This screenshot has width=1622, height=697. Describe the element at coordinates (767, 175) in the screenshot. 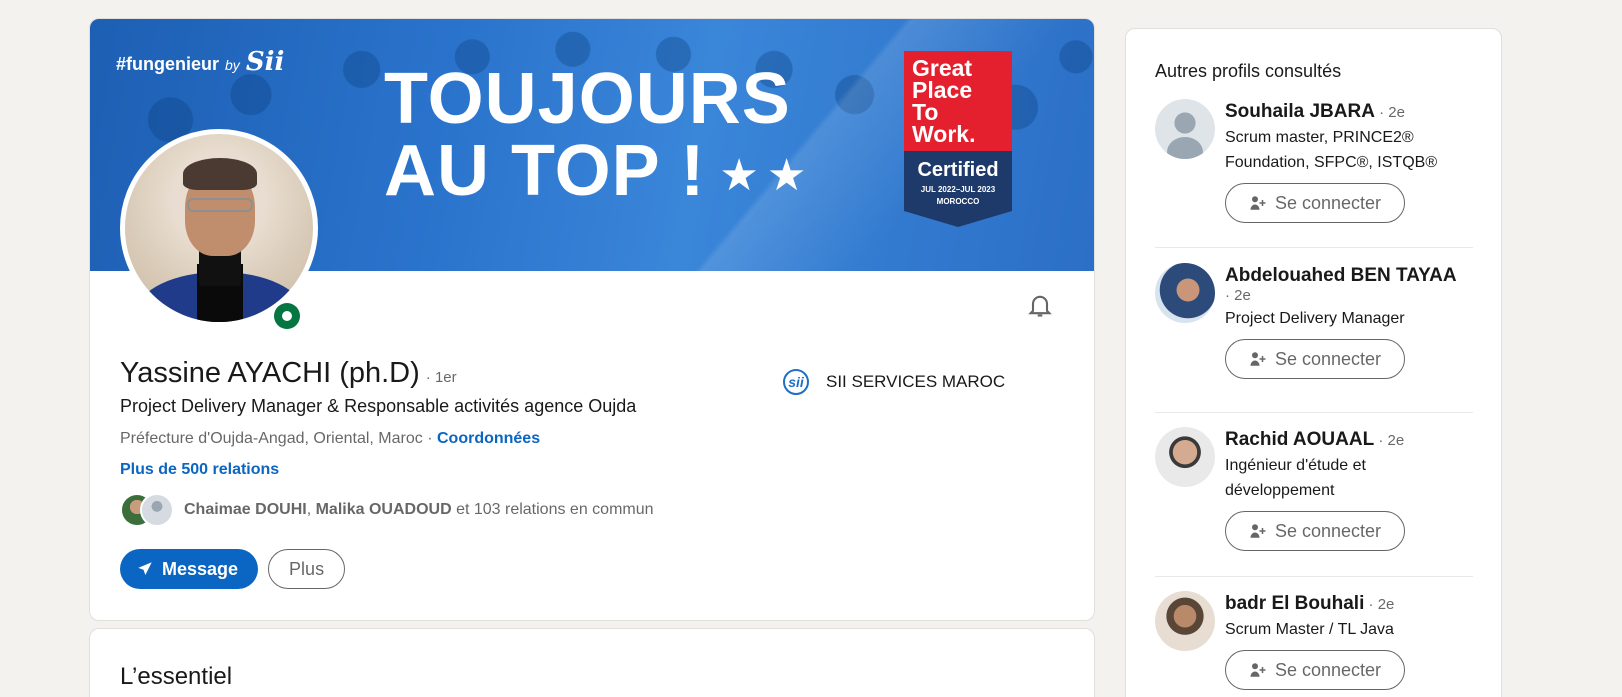

I see `stars-icon: ★★` at that location.